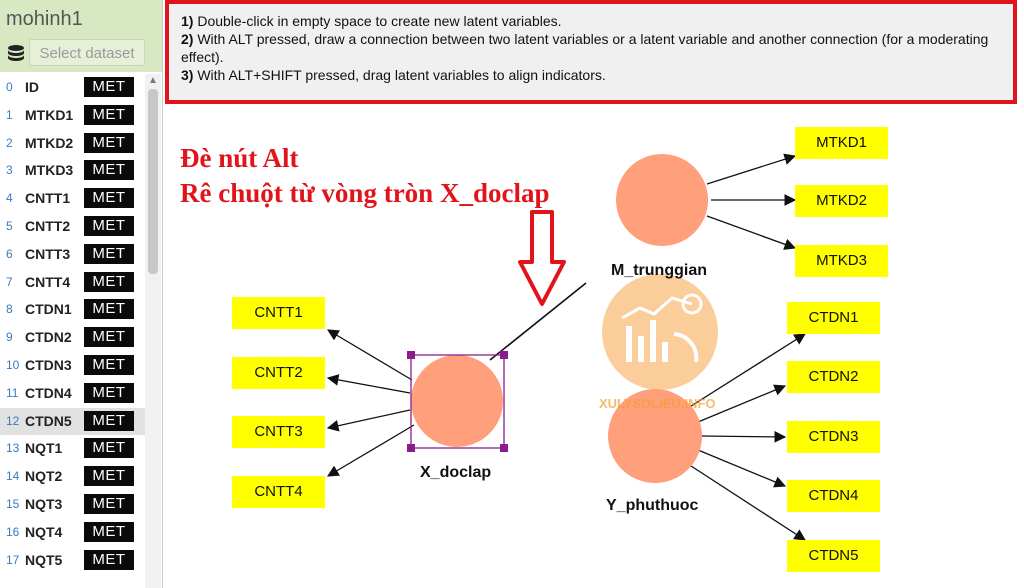 Image resolution: width=1024 pixels, height=588 pixels. Describe the element at coordinates (833, 318) in the screenshot. I see `indicator-ctdn1: CTDN1` at that location.